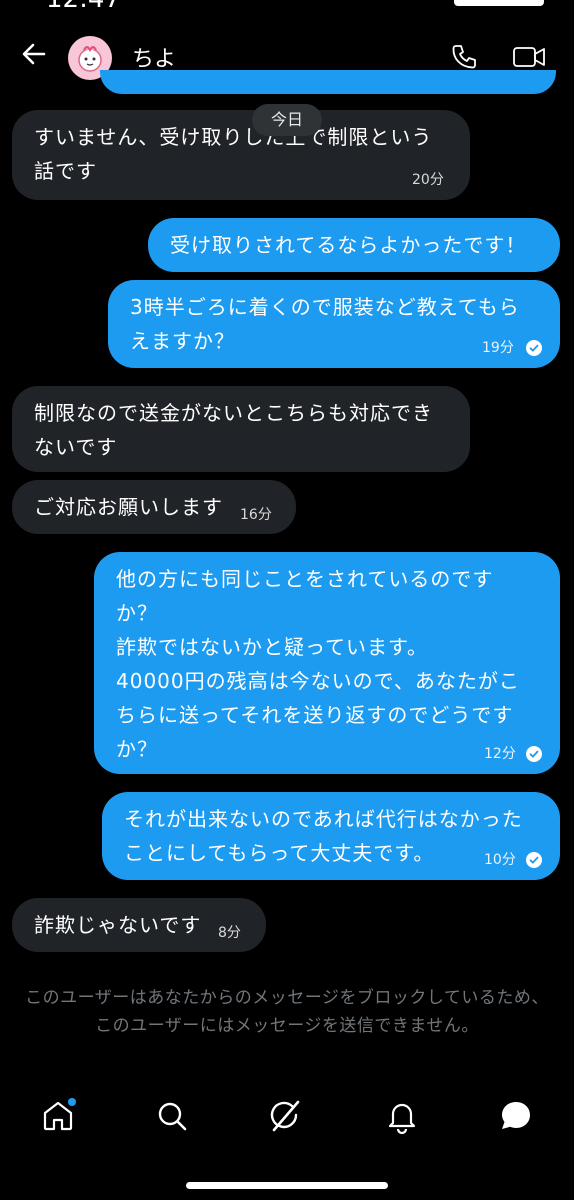 This screenshot has width=574, height=1200. What do you see at coordinates (518, 1118) in the screenshot?
I see `messages-icon` at bounding box center [518, 1118].